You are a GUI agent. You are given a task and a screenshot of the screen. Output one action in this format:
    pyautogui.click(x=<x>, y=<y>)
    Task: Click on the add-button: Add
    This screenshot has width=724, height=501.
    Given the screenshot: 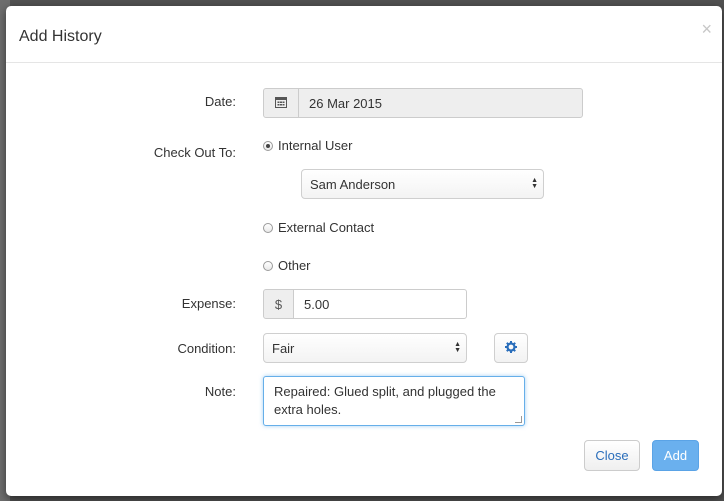 What is the action you would take?
    pyautogui.click(x=675, y=455)
    